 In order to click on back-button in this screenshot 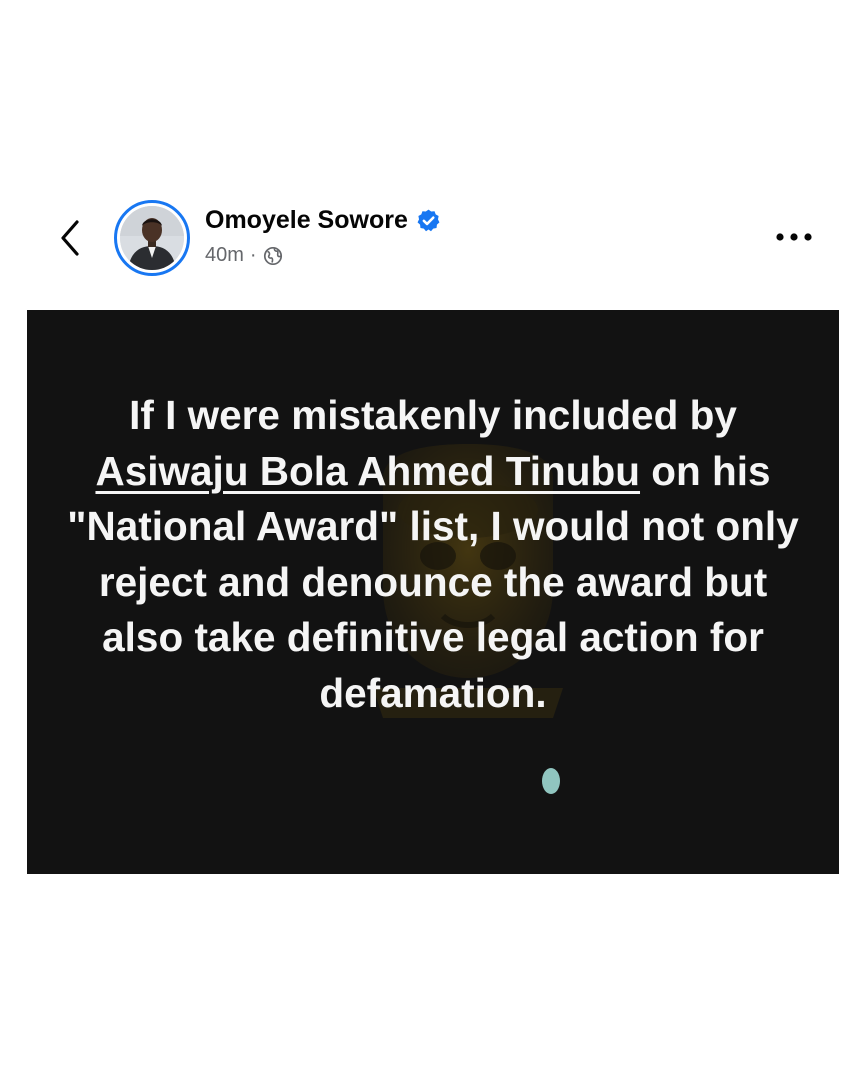, I will do `click(70, 238)`.